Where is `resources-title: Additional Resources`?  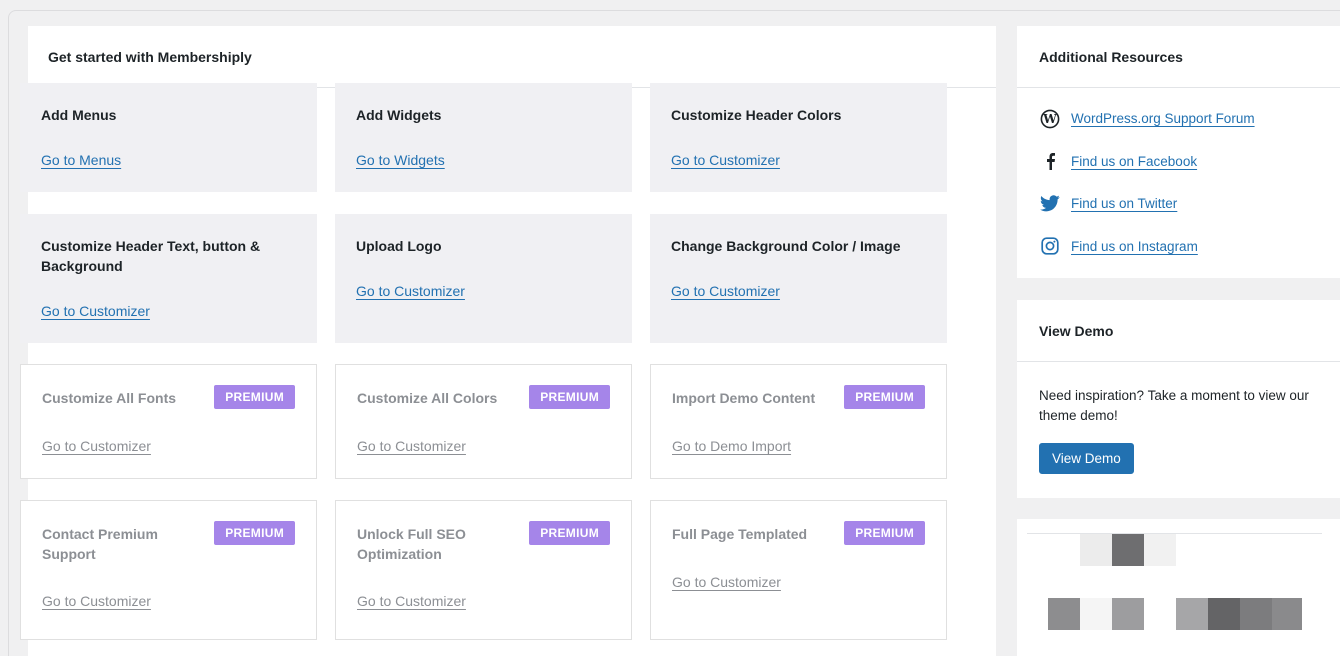
resources-title: Additional Resources is located at coordinates (1111, 56).